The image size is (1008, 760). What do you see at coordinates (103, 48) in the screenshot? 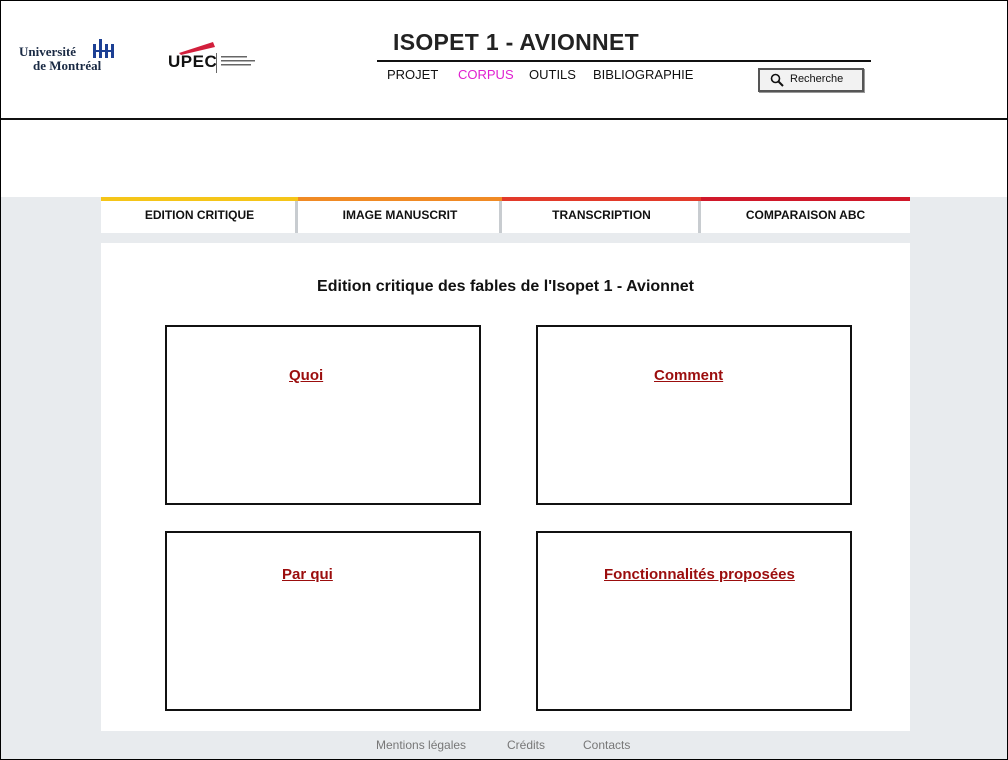
I see `udem-emblem-icon` at bounding box center [103, 48].